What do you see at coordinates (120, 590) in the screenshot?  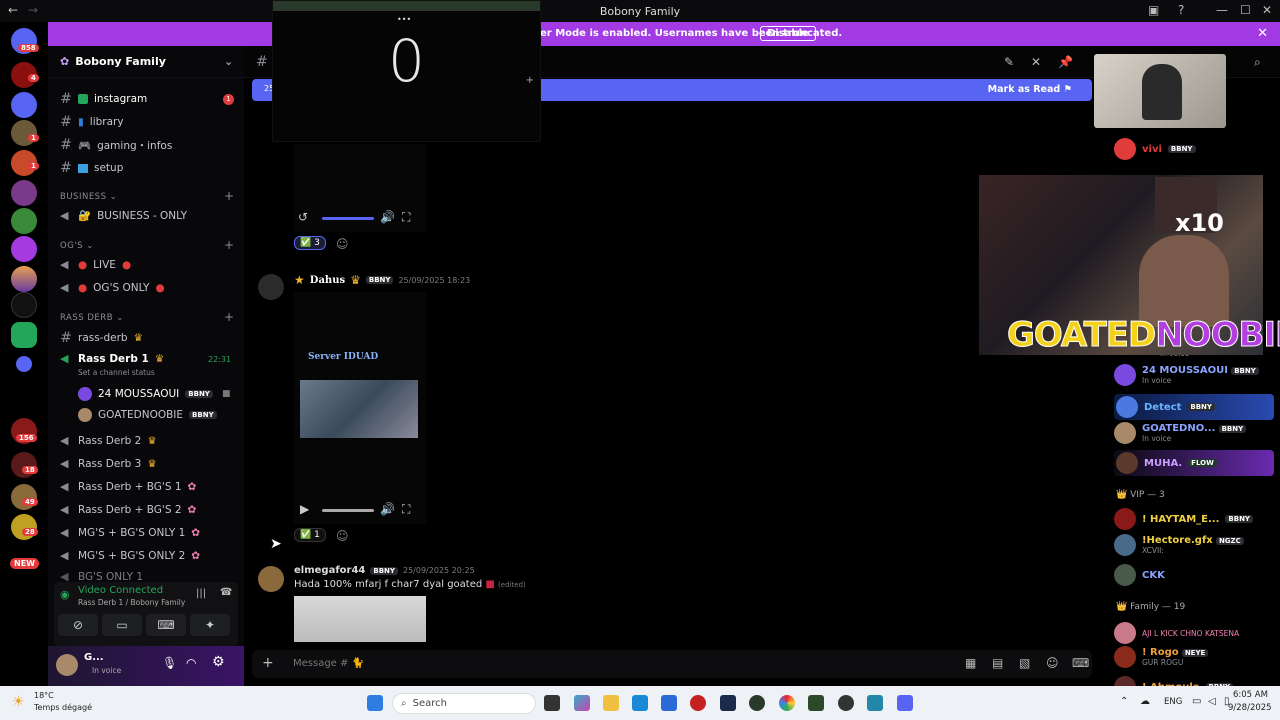 I see `voice-status: Video Connected` at bounding box center [120, 590].